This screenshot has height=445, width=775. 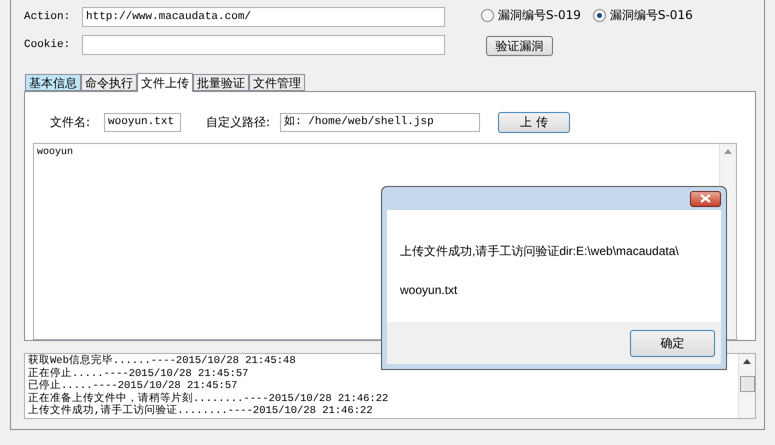 What do you see at coordinates (48, 45) in the screenshot?
I see `field-label: Cookie:` at bounding box center [48, 45].